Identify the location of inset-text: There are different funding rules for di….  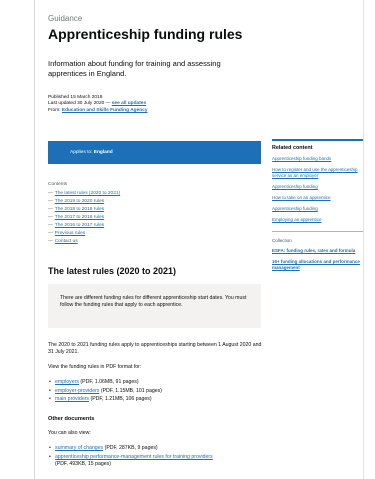
(153, 302).